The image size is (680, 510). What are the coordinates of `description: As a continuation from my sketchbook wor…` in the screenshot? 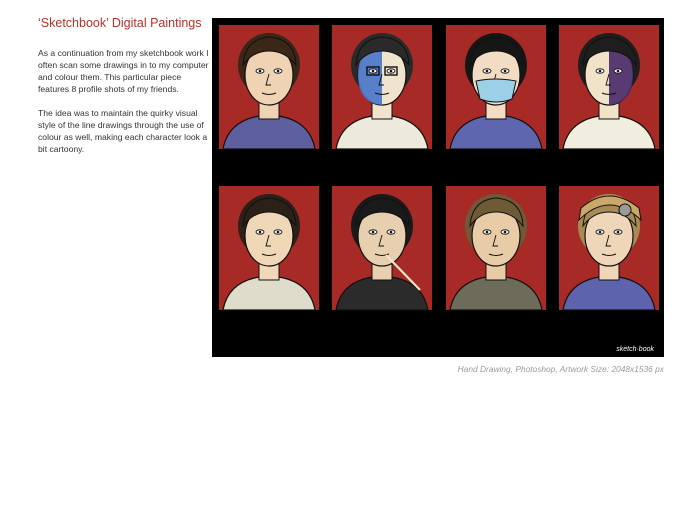 It's located at (126, 107).